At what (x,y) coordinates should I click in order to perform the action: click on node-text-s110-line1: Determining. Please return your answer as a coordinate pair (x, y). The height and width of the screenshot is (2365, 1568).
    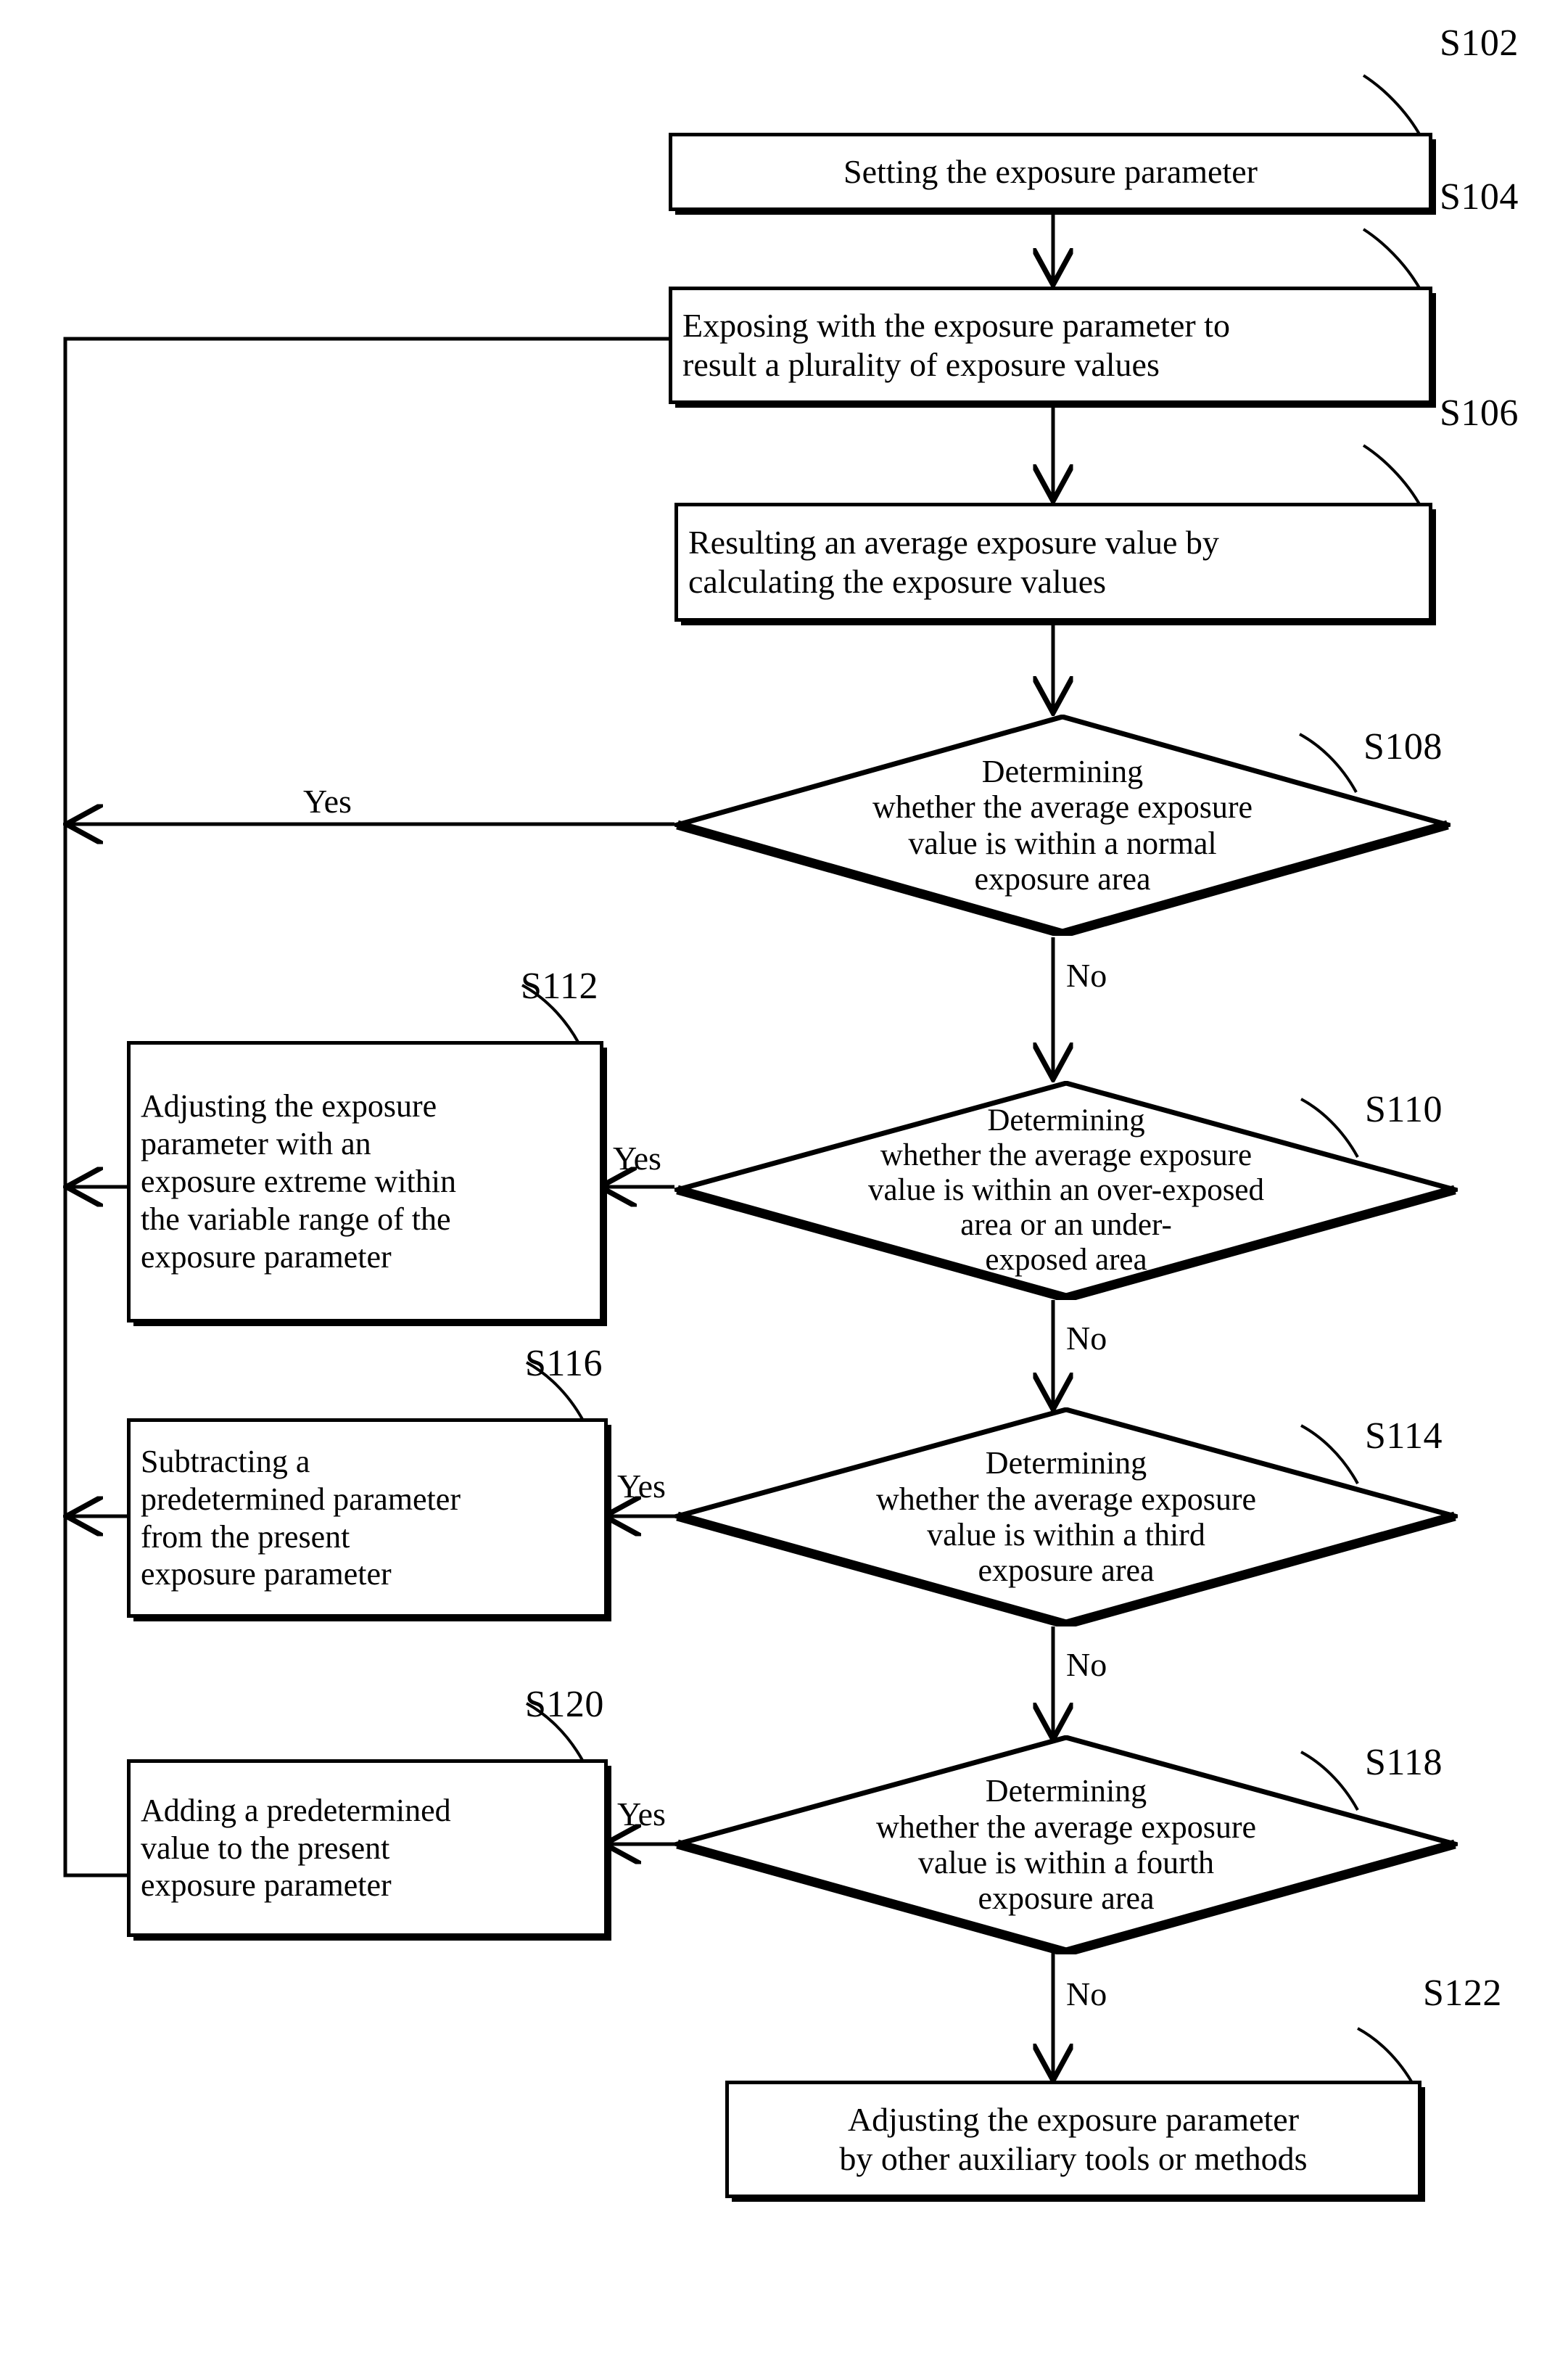
    Looking at the image, I should click on (1066, 1121).